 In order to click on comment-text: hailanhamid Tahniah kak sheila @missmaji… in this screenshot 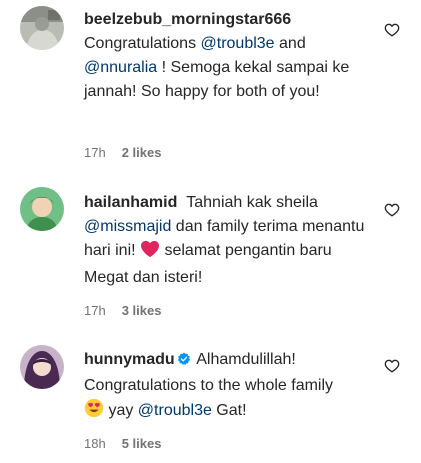, I will do `click(224, 240)`.